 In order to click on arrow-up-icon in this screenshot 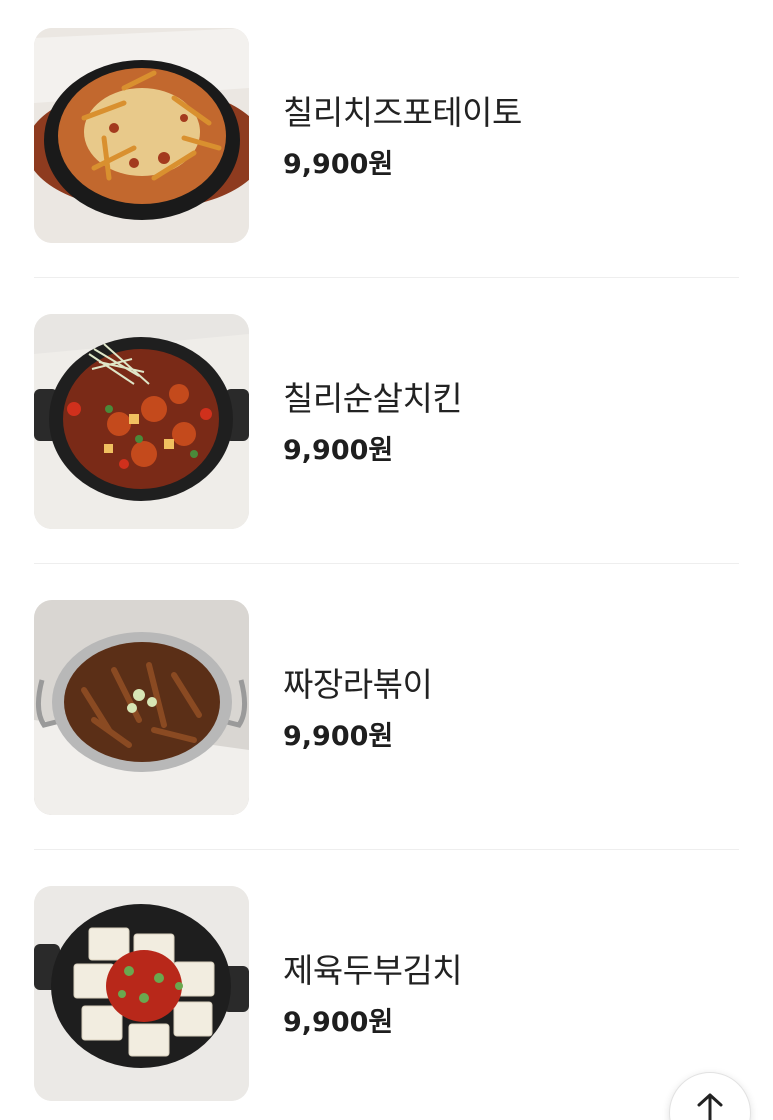, I will do `click(710, 1106)`.